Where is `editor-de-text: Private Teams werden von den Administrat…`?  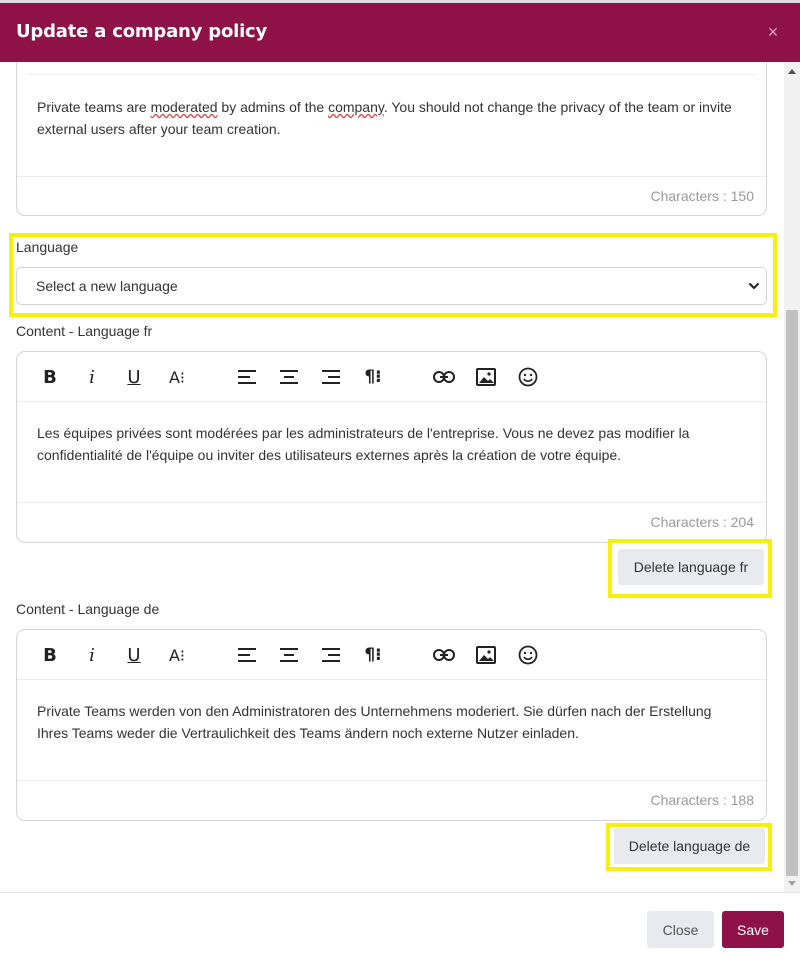 editor-de-text: Private Teams werden von den Administrat… is located at coordinates (389, 722).